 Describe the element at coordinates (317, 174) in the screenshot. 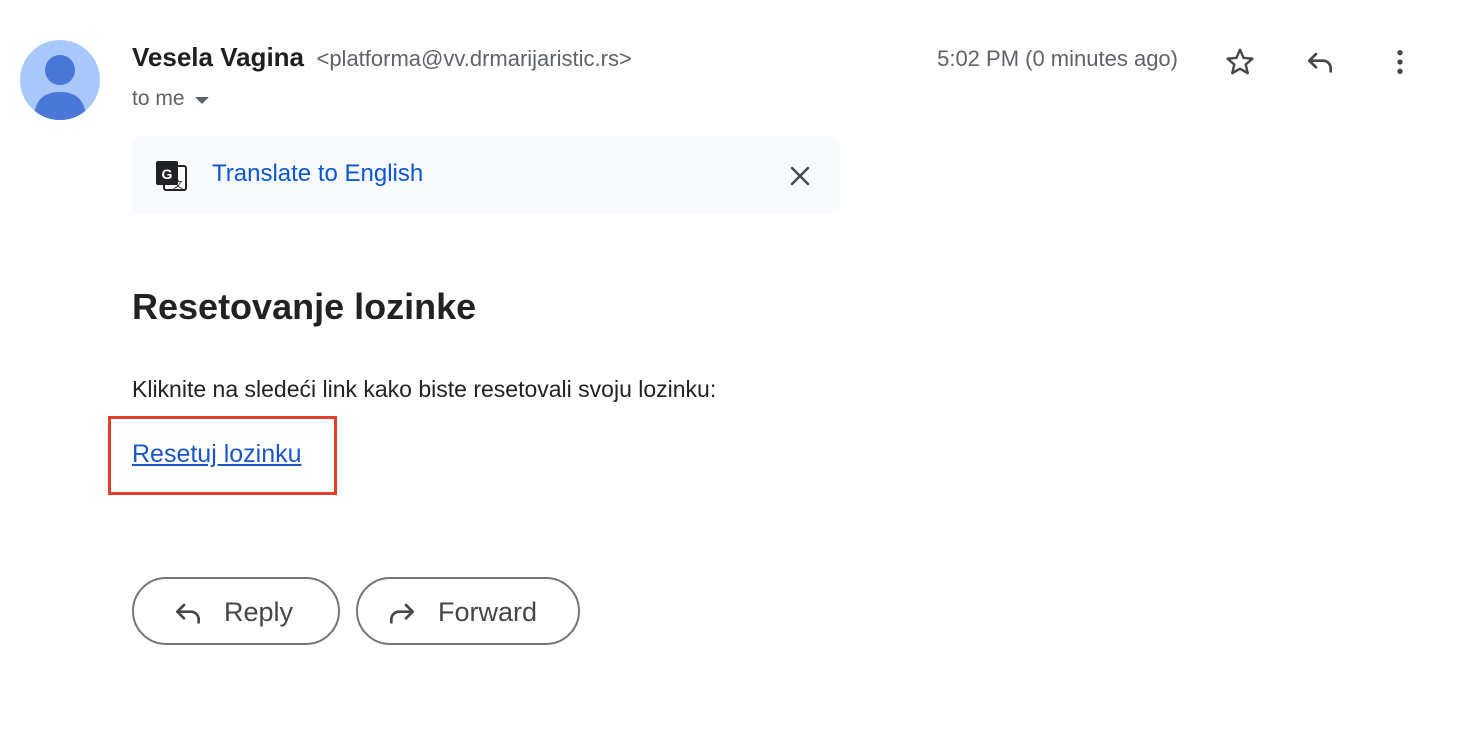

I see `translate-link: Translate to English` at that location.